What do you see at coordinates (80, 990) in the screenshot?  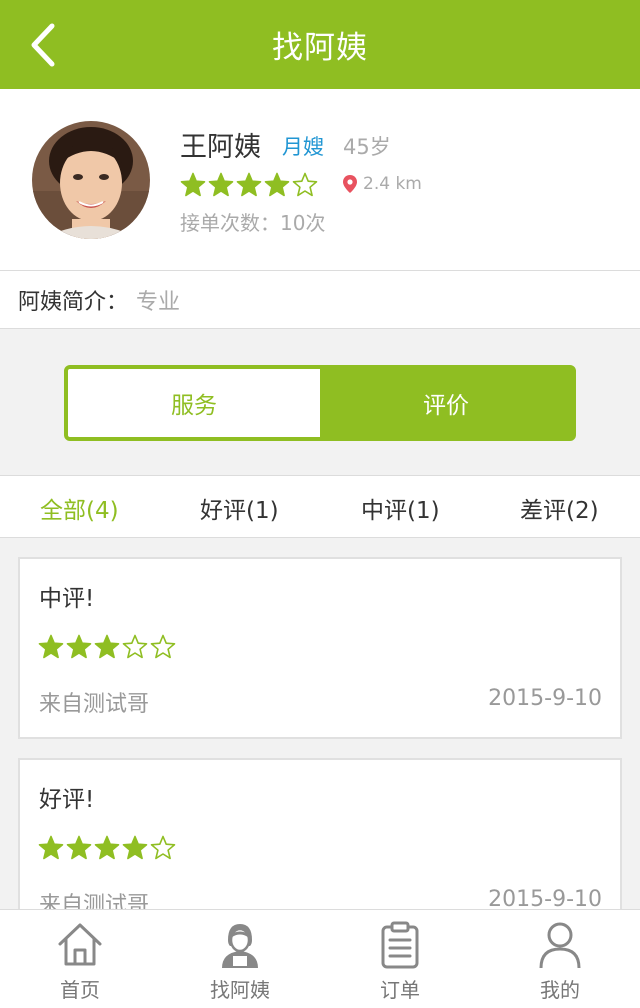 I see `tab-home-label: 首页` at bounding box center [80, 990].